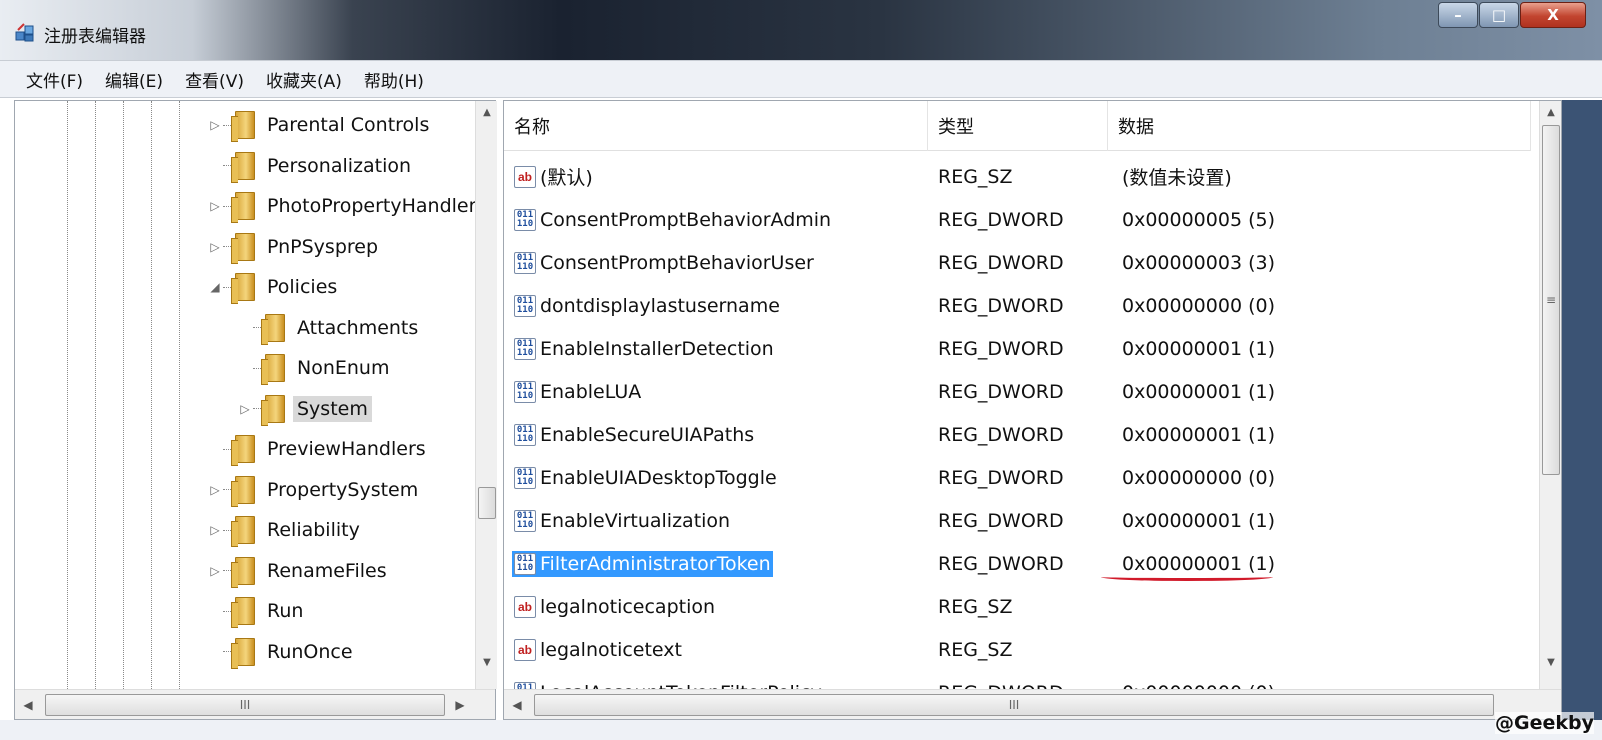 Image resolution: width=1602 pixels, height=740 pixels. I want to click on value-row: ab legalnoticecaption REG_SZ, so click(1017, 606).